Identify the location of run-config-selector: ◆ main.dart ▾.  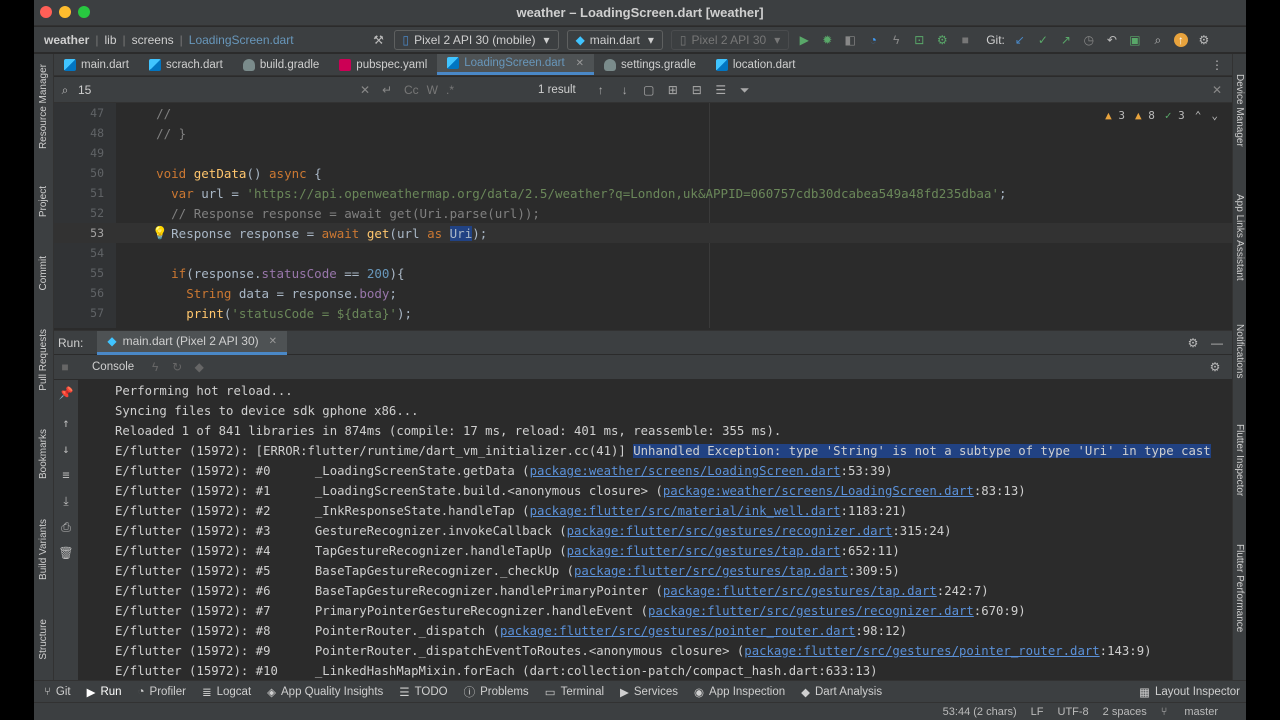
(614, 39).